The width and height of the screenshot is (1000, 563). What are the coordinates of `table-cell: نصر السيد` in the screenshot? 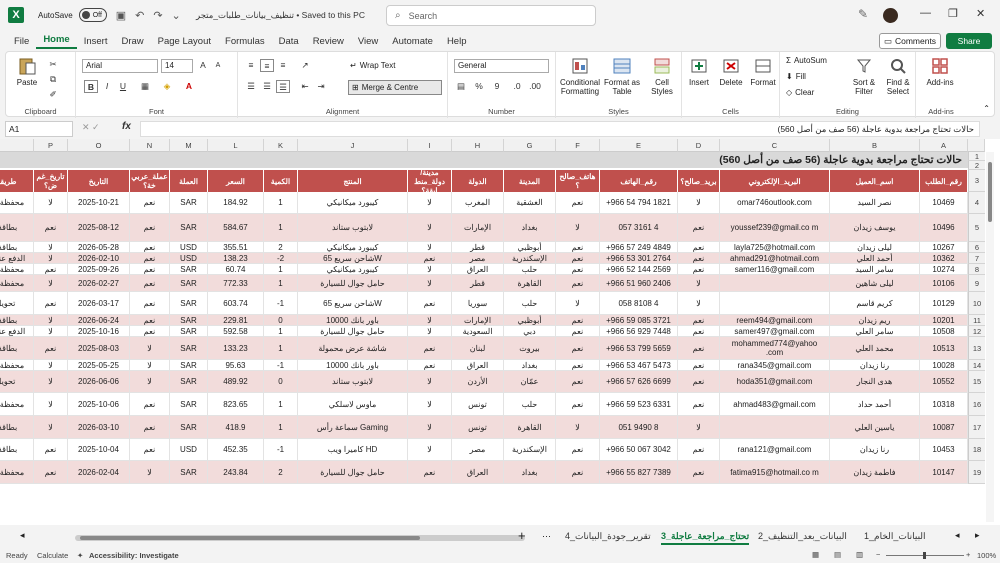 It's located at (875, 203).